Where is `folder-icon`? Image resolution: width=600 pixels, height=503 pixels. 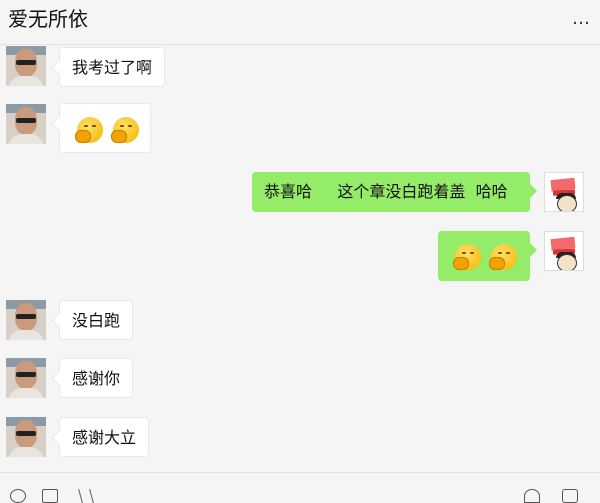
folder-icon is located at coordinates (50, 496).